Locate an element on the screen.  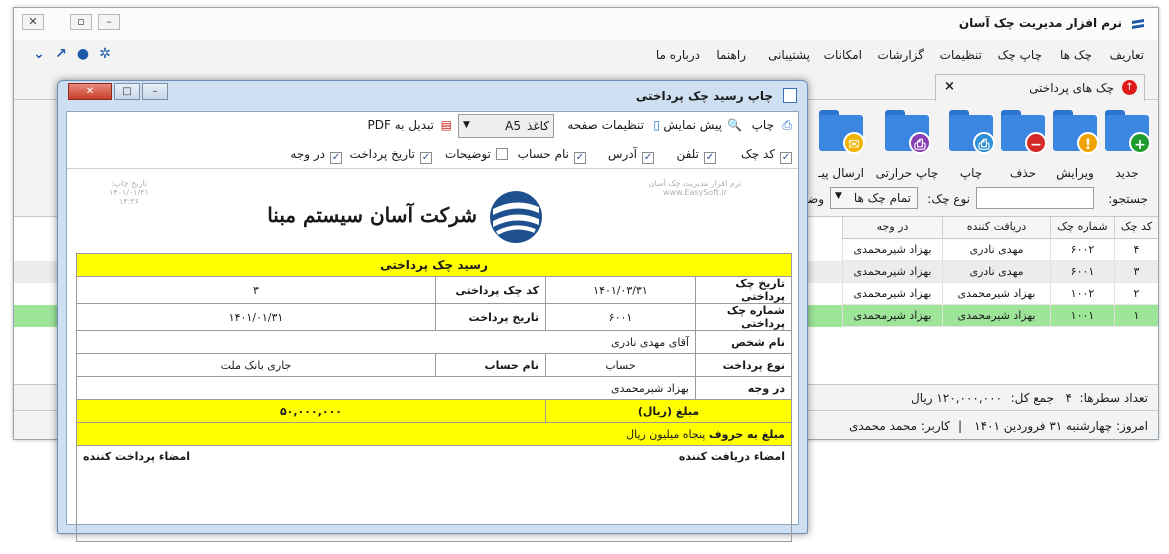
watermark-title: نرم افزار مدیریت چک آسان is located at coordinates (695, 183).